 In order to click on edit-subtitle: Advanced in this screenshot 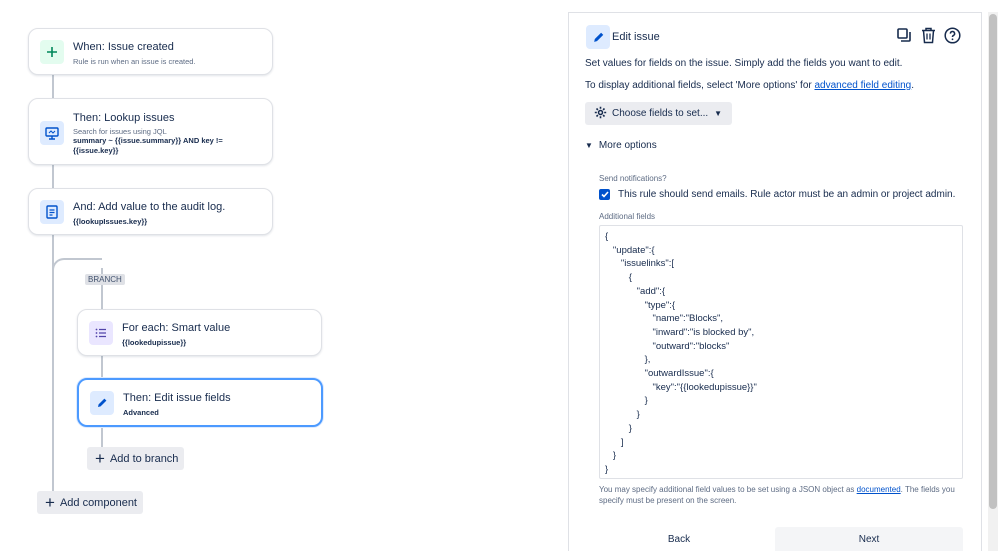, I will do `click(141, 412)`.